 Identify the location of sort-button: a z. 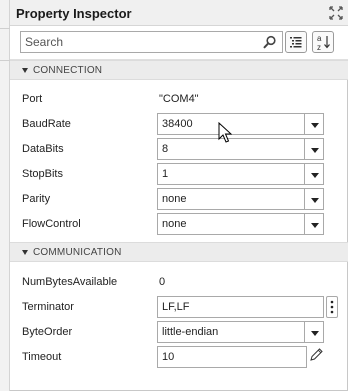
(323, 42).